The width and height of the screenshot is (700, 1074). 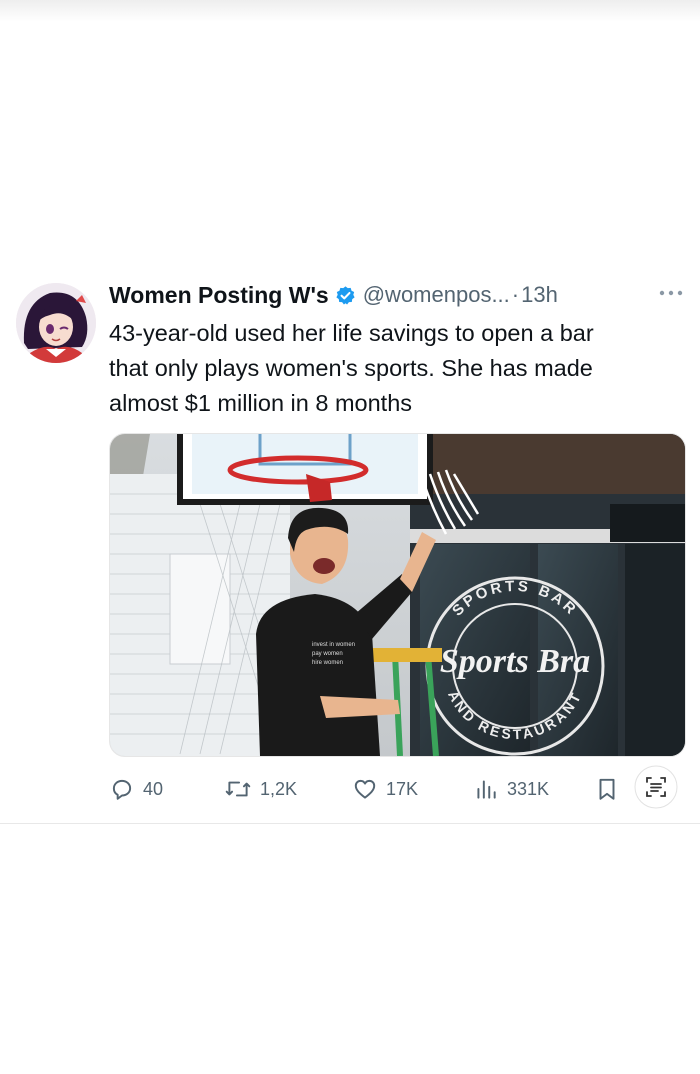 I want to click on reply-icon, so click(x=122, y=789).